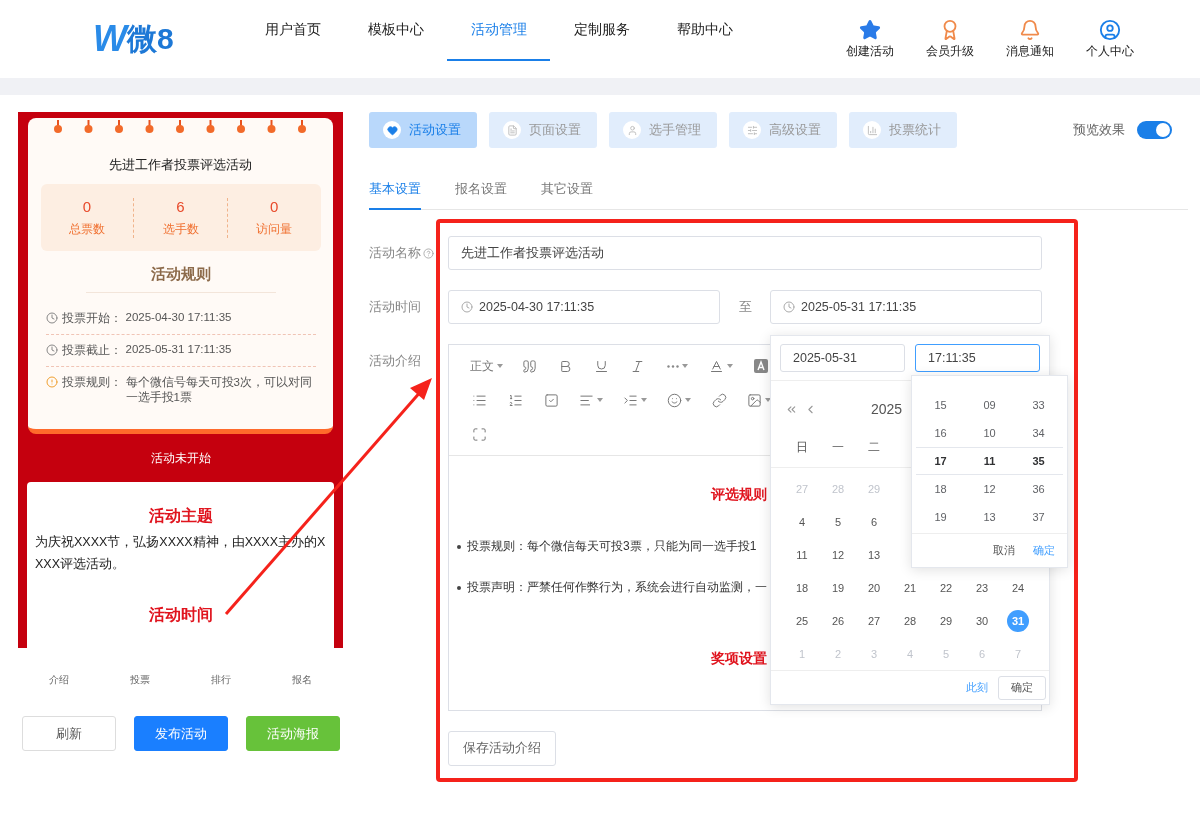 This screenshot has height=819, width=1200. What do you see at coordinates (632, 130) in the screenshot?
I see `user-icon` at bounding box center [632, 130].